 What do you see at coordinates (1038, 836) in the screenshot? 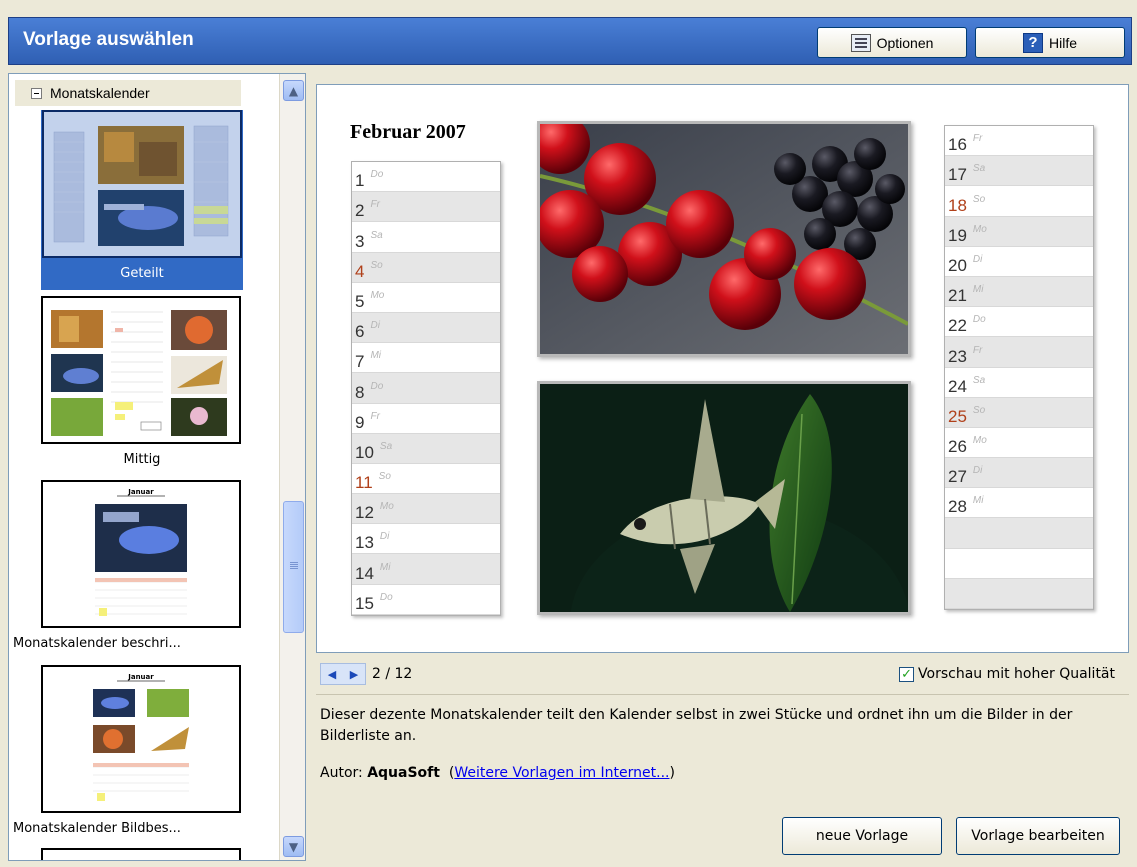
I see `edit-template-button: Vorlage bearbeiten` at bounding box center [1038, 836].